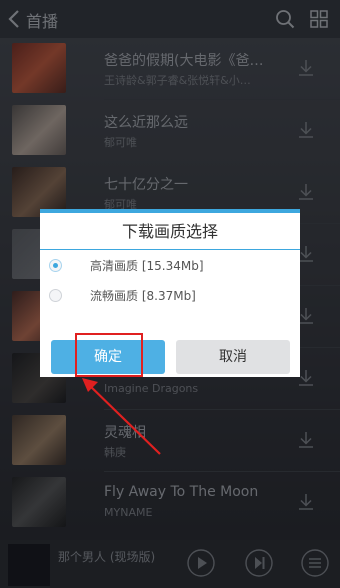  I want to click on radio-smooth, so click(55, 295).